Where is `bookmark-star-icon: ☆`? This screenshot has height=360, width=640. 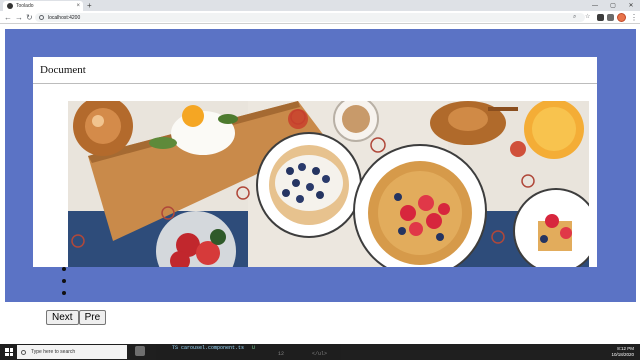
bookmark-star-icon: ☆ is located at coordinates (587, 17).